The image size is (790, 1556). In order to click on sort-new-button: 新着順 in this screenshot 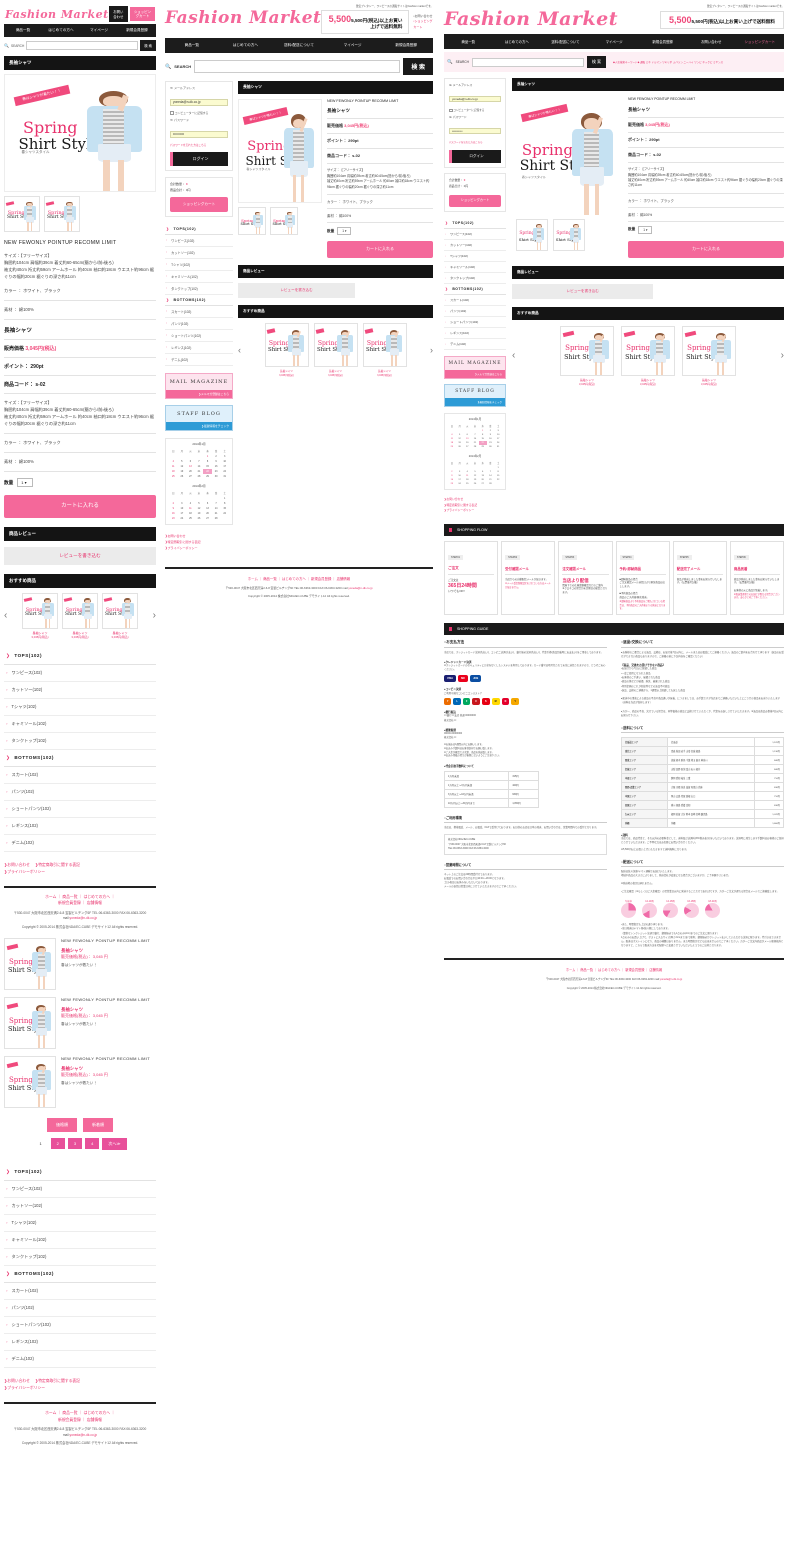, I will do `click(98, 1124)`.